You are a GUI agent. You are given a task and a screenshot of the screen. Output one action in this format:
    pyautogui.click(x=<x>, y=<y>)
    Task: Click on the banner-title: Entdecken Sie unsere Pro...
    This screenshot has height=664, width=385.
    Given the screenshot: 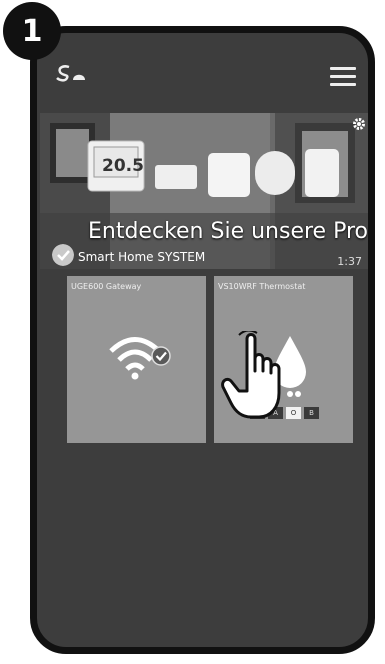 What is the action you would take?
    pyautogui.click(x=230, y=231)
    